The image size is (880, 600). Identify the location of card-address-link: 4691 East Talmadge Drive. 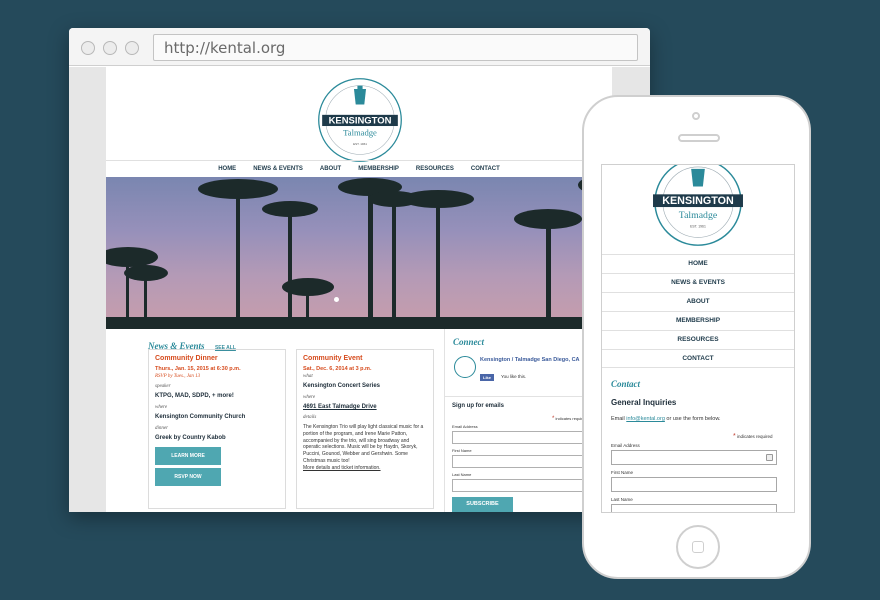
(365, 407).